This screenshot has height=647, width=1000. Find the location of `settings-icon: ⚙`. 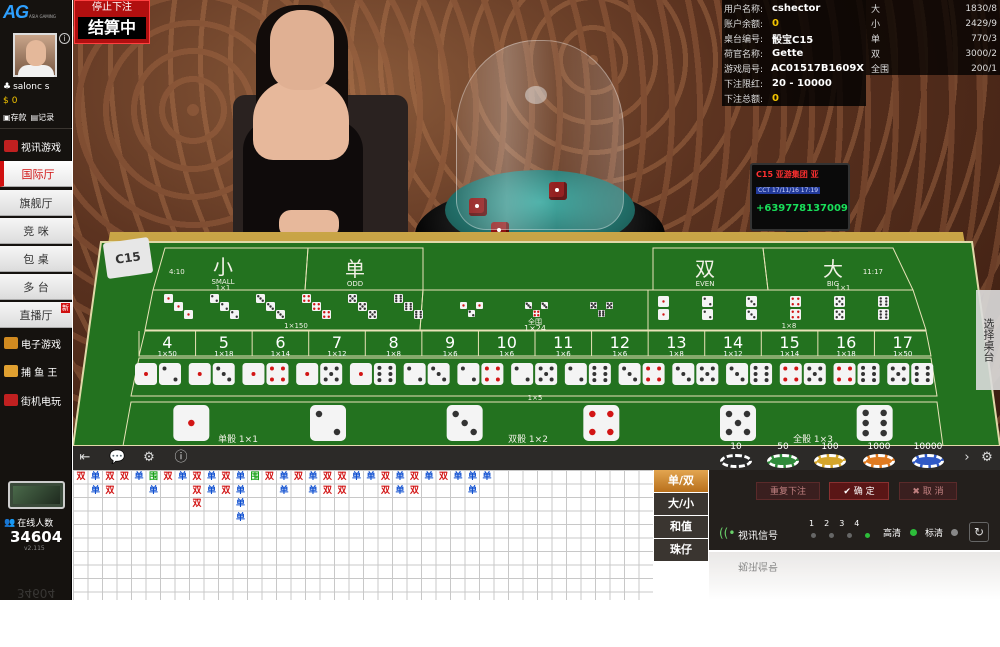

settings-icon: ⚙ is located at coordinates (149, 458).